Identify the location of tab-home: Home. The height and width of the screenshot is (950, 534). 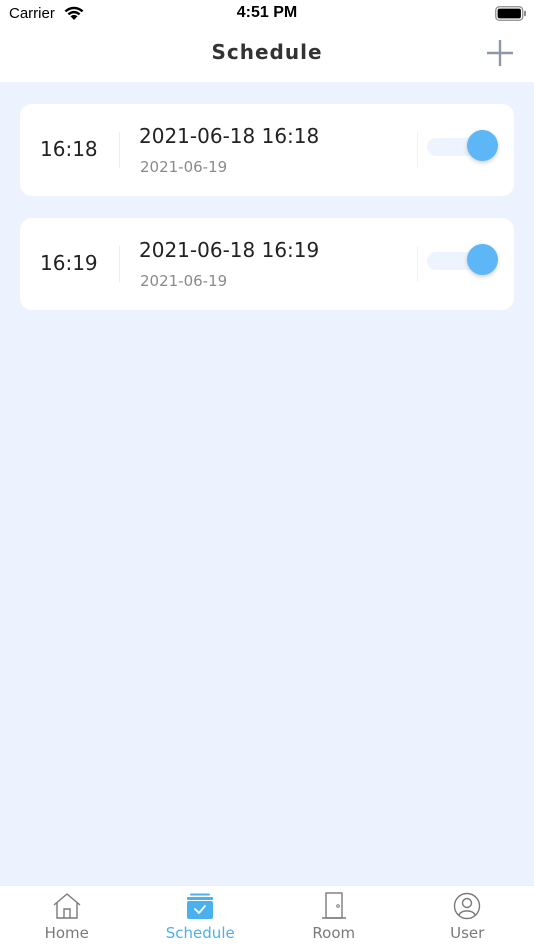
(67, 918).